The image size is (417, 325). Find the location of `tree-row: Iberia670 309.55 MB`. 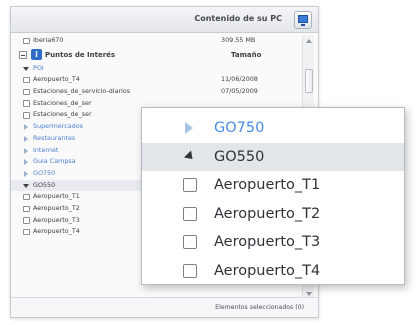

tree-row: Iberia670 309.55 MB is located at coordinates (157, 41).